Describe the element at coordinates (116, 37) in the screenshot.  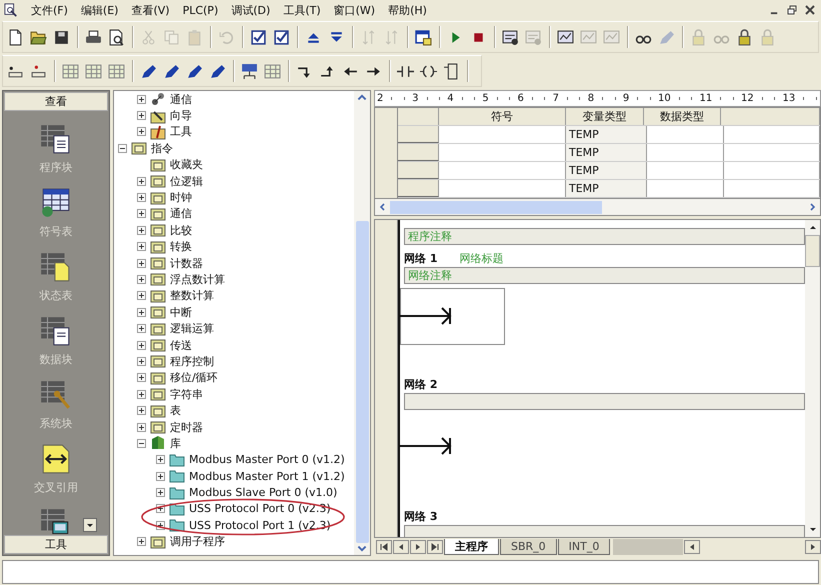
I see `page-magnifier-icon` at that location.